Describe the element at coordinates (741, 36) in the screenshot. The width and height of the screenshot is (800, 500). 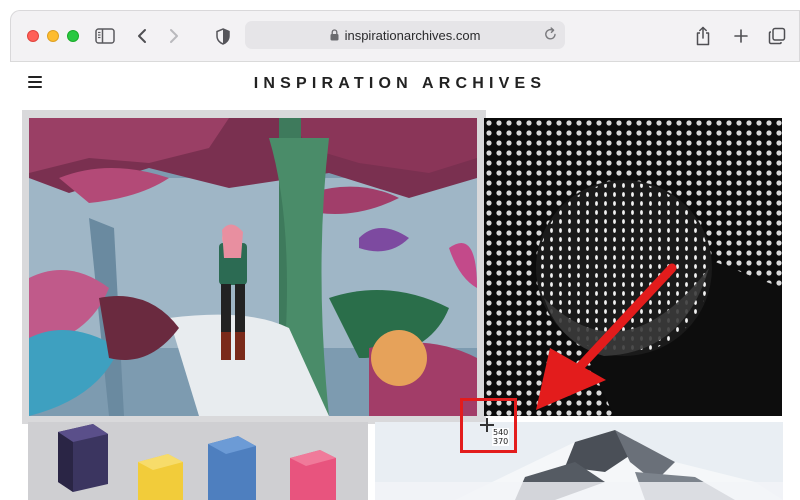
I see `plus-icon` at that location.